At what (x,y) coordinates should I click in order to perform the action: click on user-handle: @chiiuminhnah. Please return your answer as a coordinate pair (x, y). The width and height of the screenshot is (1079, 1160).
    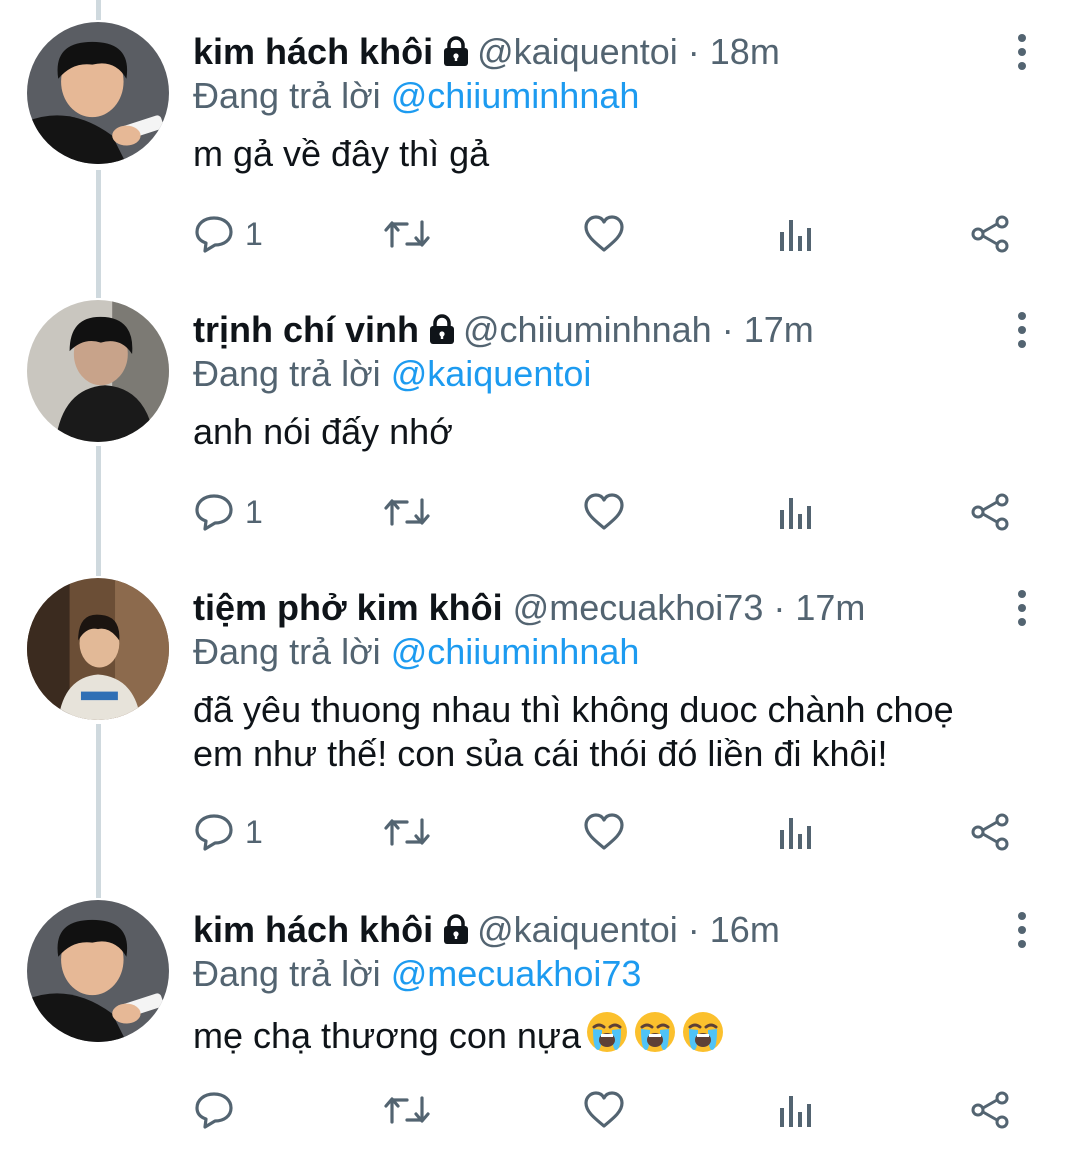
    Looking at the image, I should click on (587, 329).